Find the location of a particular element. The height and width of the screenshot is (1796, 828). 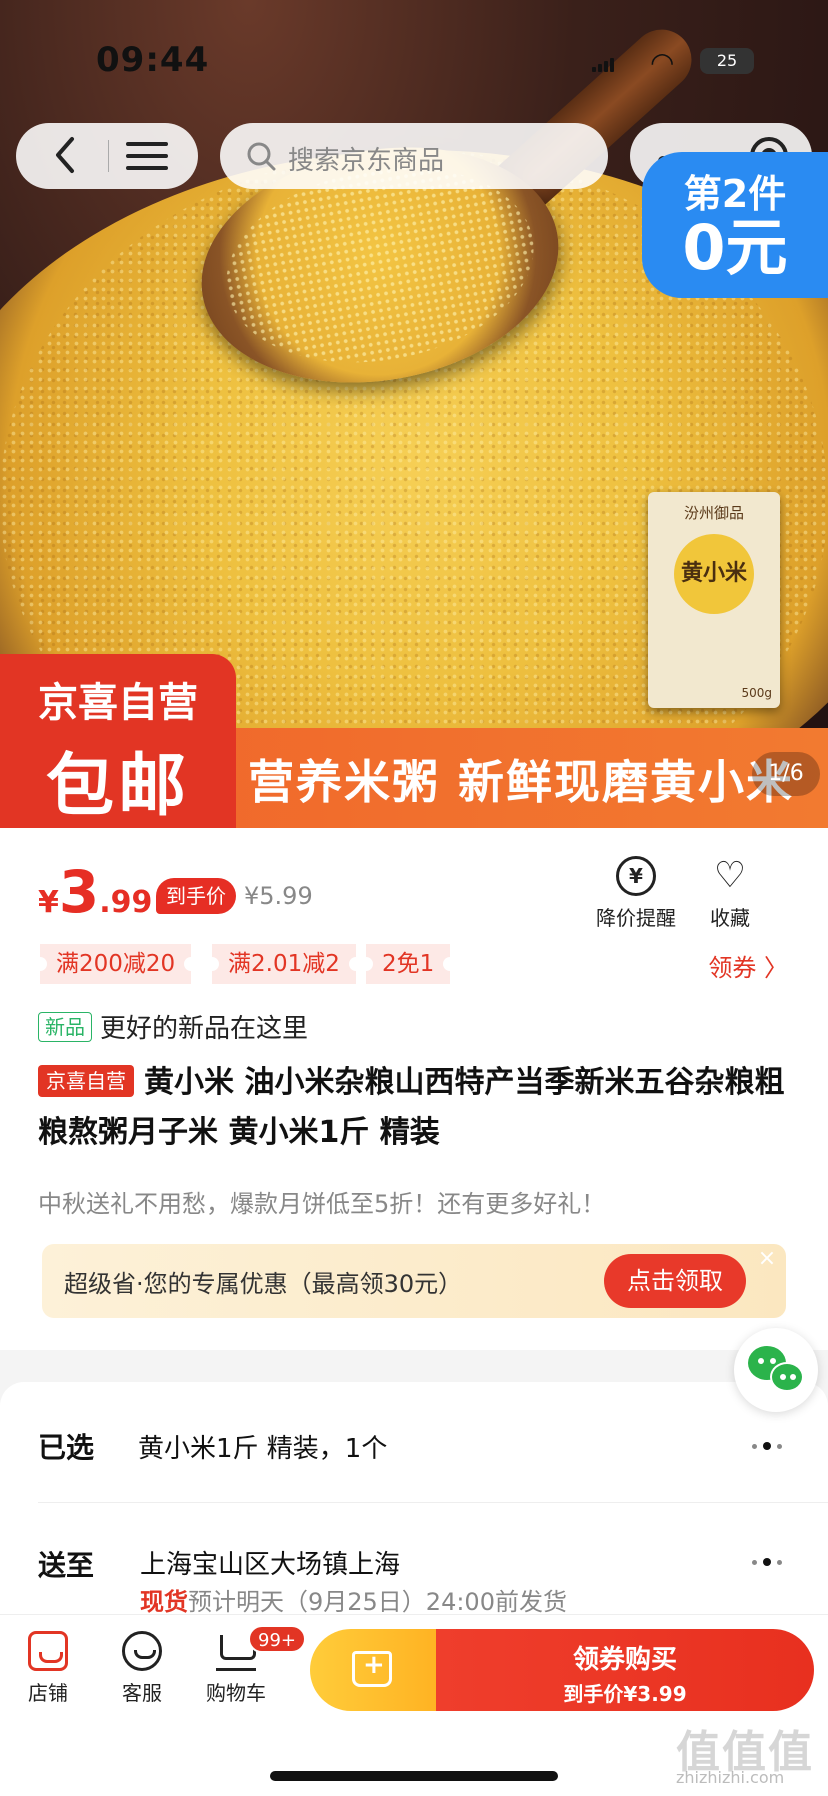

delivery-estimate: 现货预计明天（9月25日）24:00前发货 is located at coordinates (353, 1599).